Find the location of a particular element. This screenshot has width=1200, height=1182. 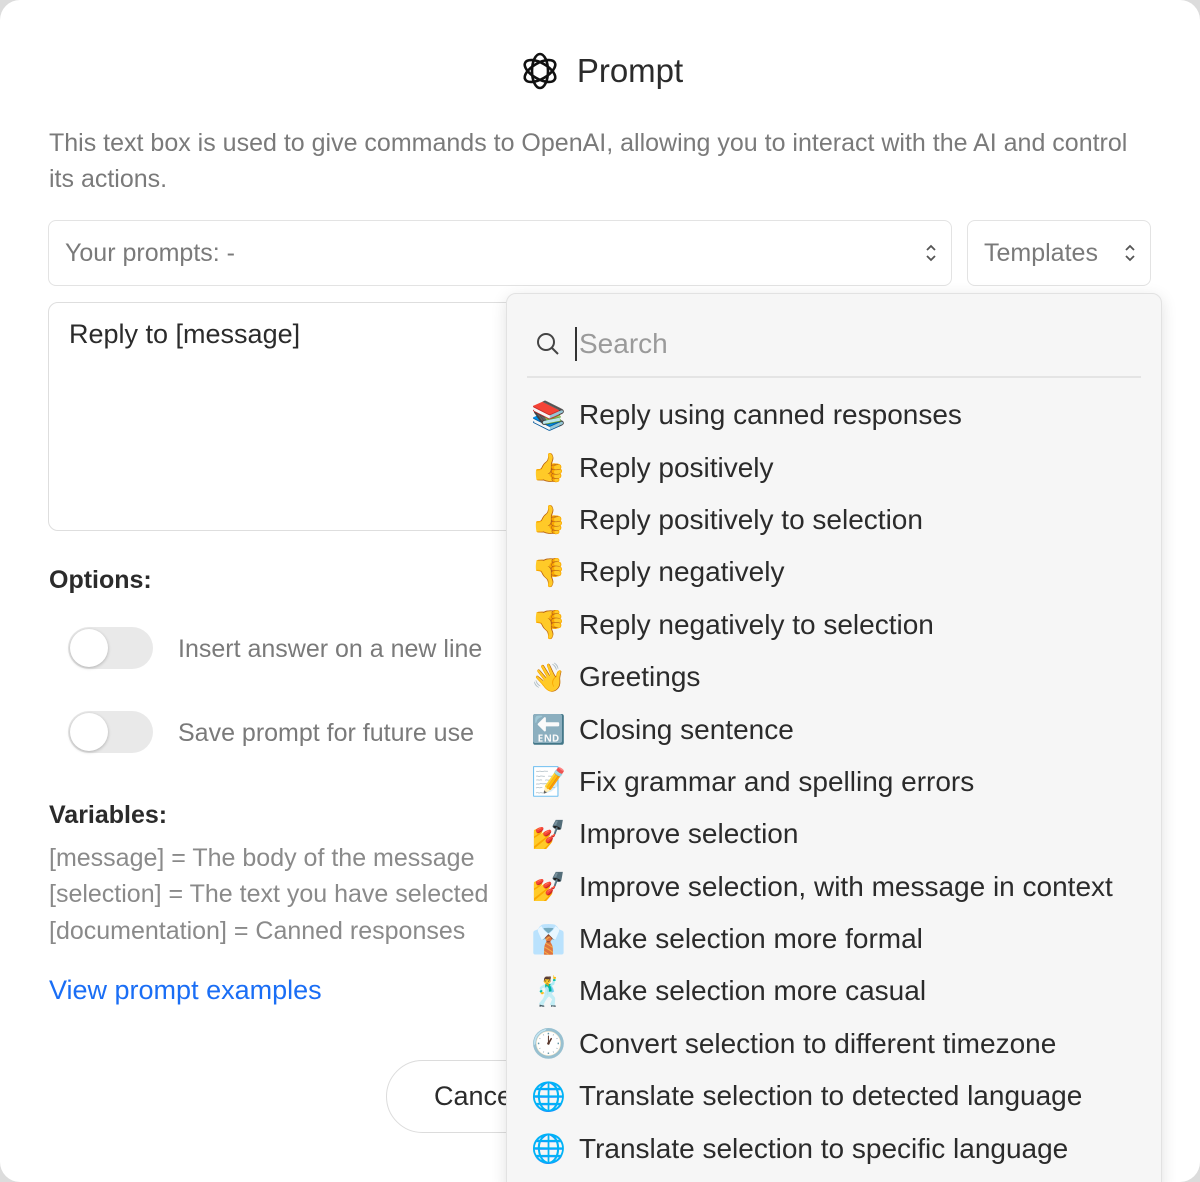

templates-select: Templates is located at coordinates (1059, 253).